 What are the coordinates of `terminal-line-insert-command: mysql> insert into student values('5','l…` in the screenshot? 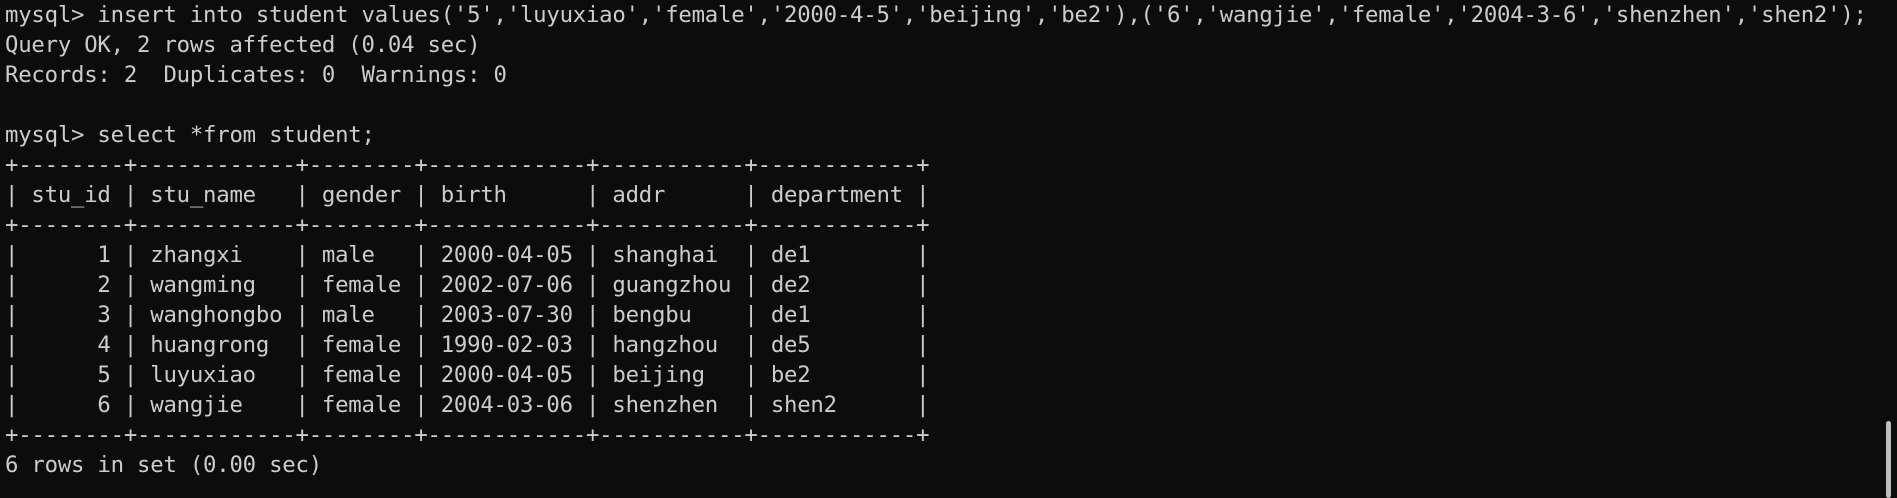 It's located at (936, 15).